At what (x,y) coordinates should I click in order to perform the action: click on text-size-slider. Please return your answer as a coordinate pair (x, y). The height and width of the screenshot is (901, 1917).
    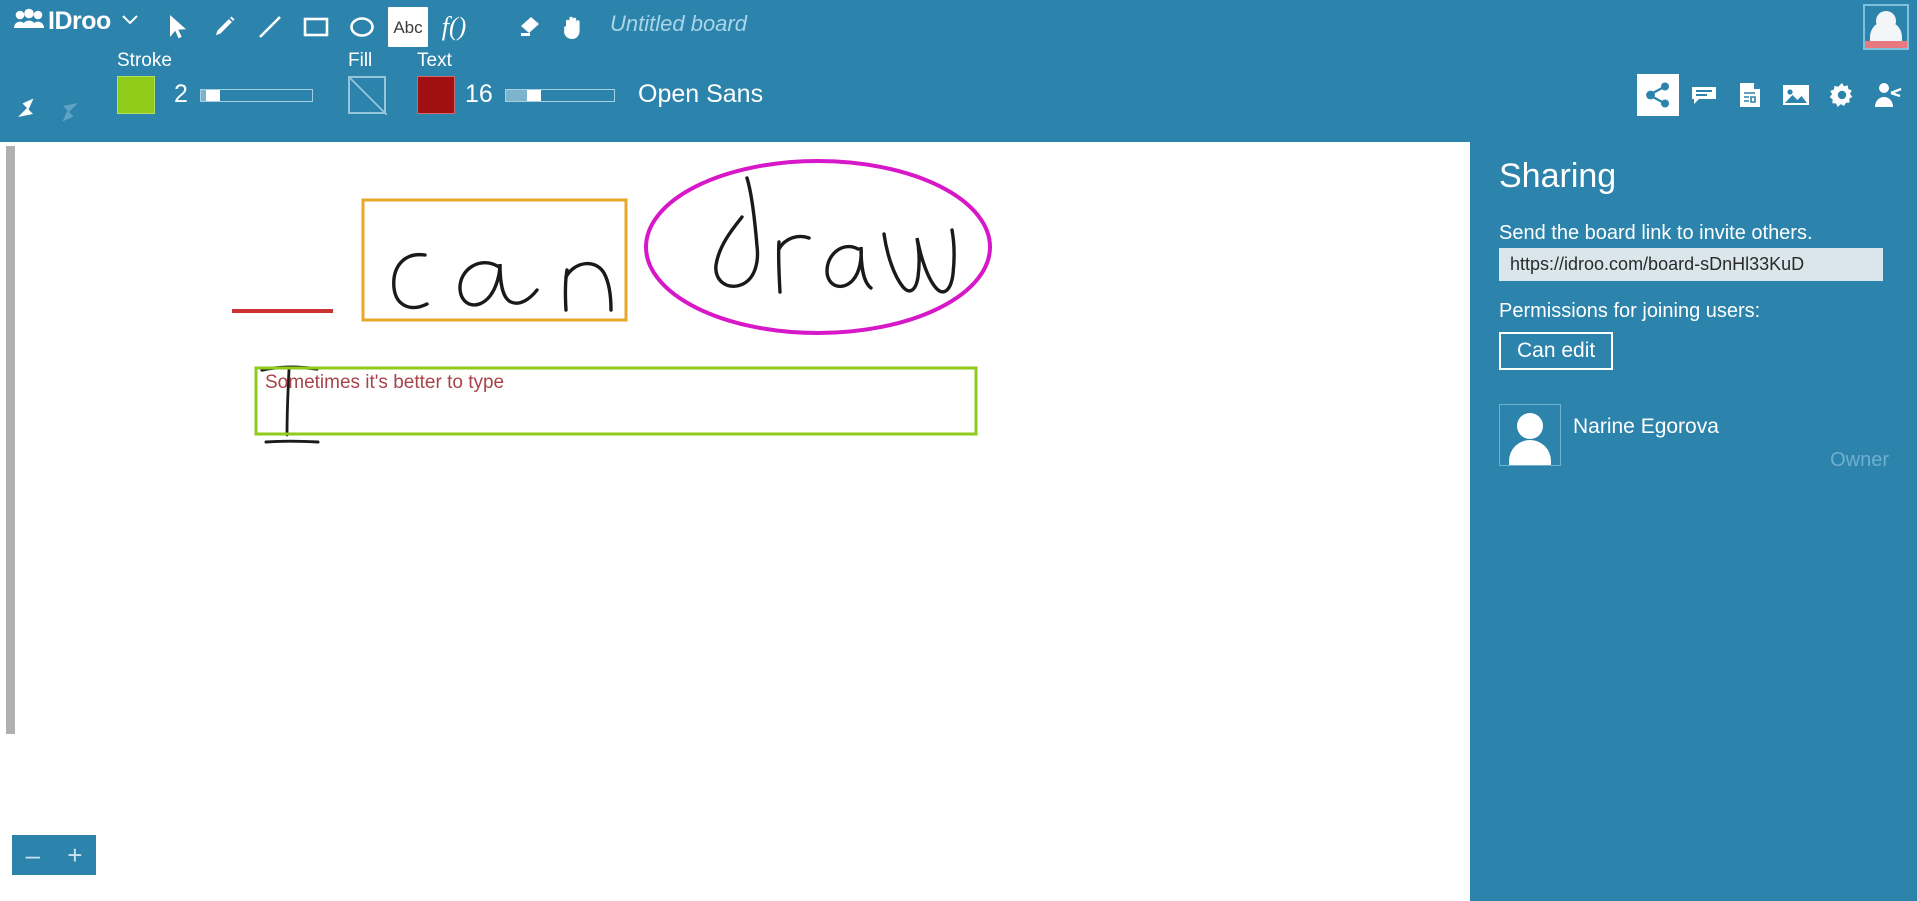
    Looking at the image, I should click on (560, 95).